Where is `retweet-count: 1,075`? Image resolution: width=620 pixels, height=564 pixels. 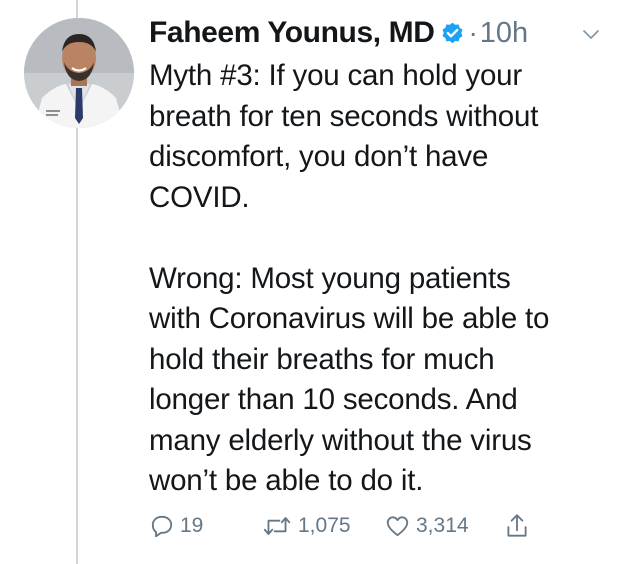
retweet-count: 1,075 is located at coordinates (324, 525).